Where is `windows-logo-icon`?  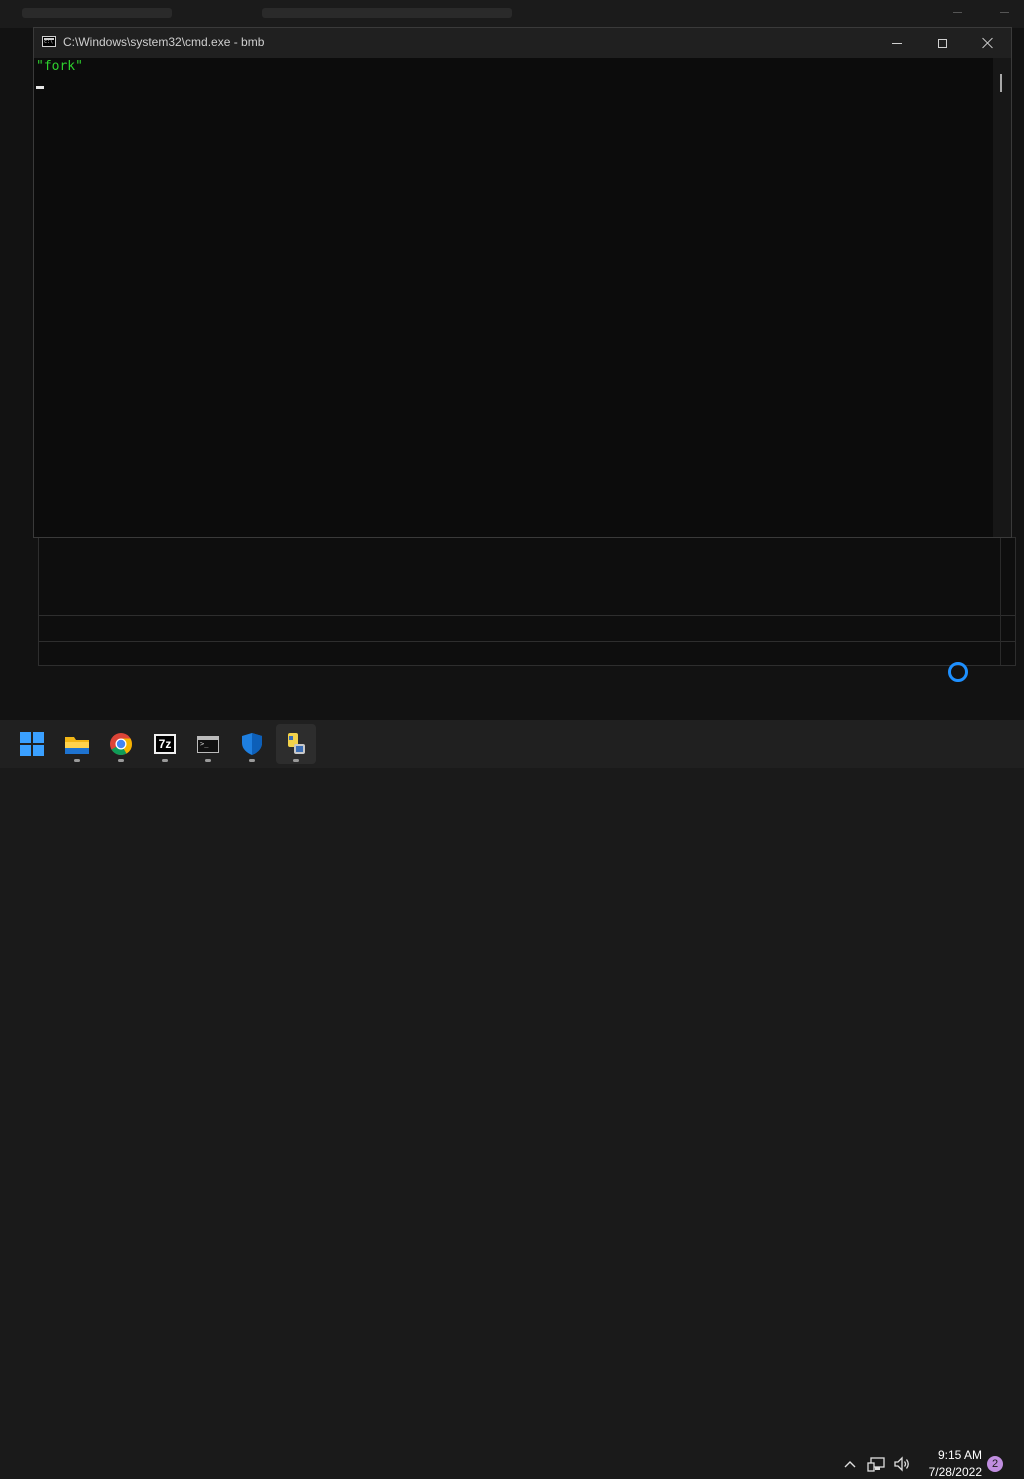 windows-logo-icon is located at coordinates (32, 744).